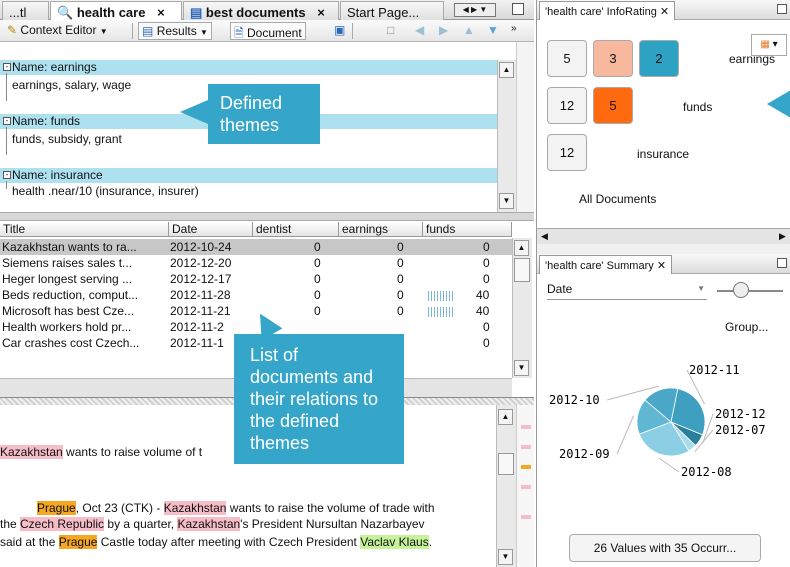 The image size is (790, 567). Describe the element at coordinates (606, 264) in the screenshot. I see `tab-summary: 'health care' Summary ✕` at that location.